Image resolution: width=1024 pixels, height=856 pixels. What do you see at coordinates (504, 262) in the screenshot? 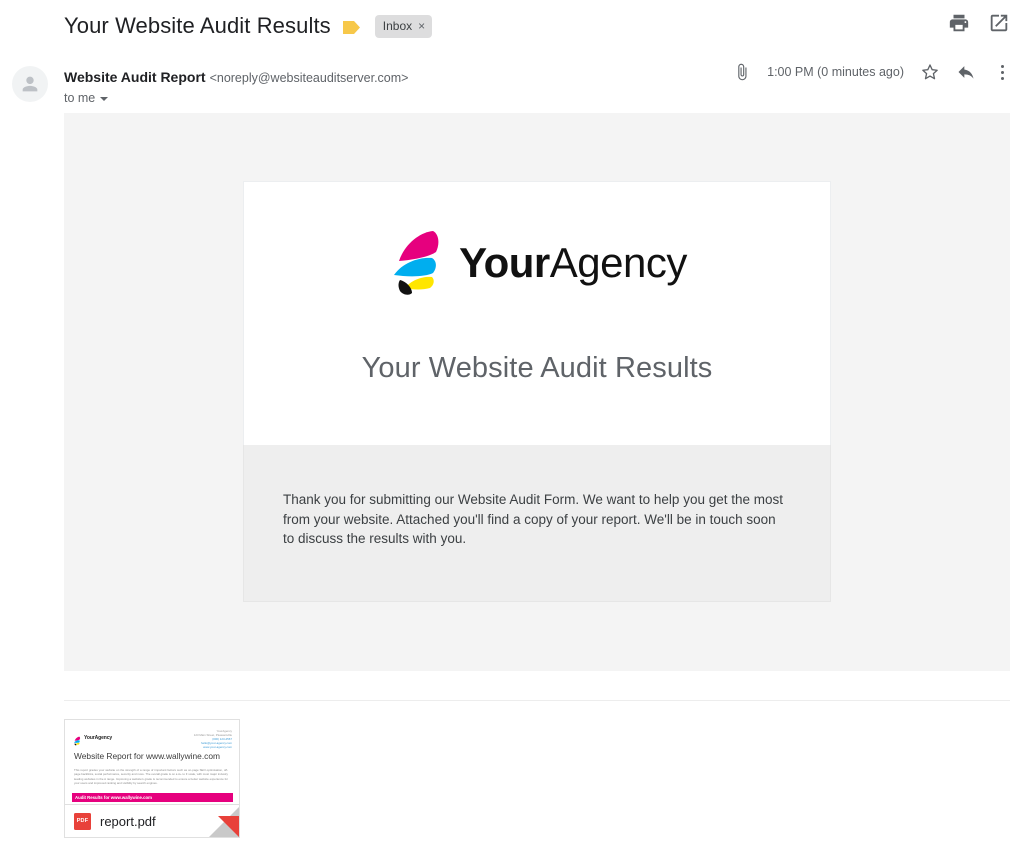
I see `brand-logo-text-bold: Your` at bounding box center [504, 262].